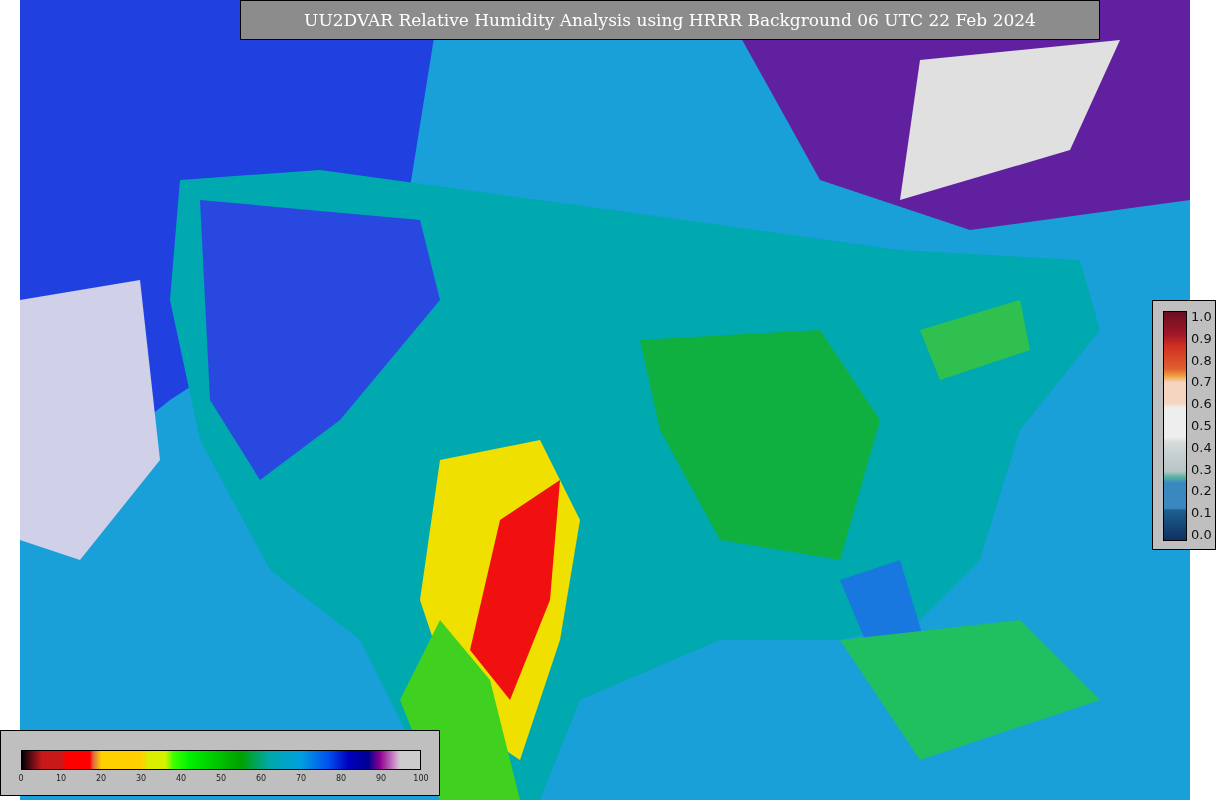  What do you see at coordinates (381, 778) in the screenshot?
I see `tick-label: 90` at bounding box center [381, 778].